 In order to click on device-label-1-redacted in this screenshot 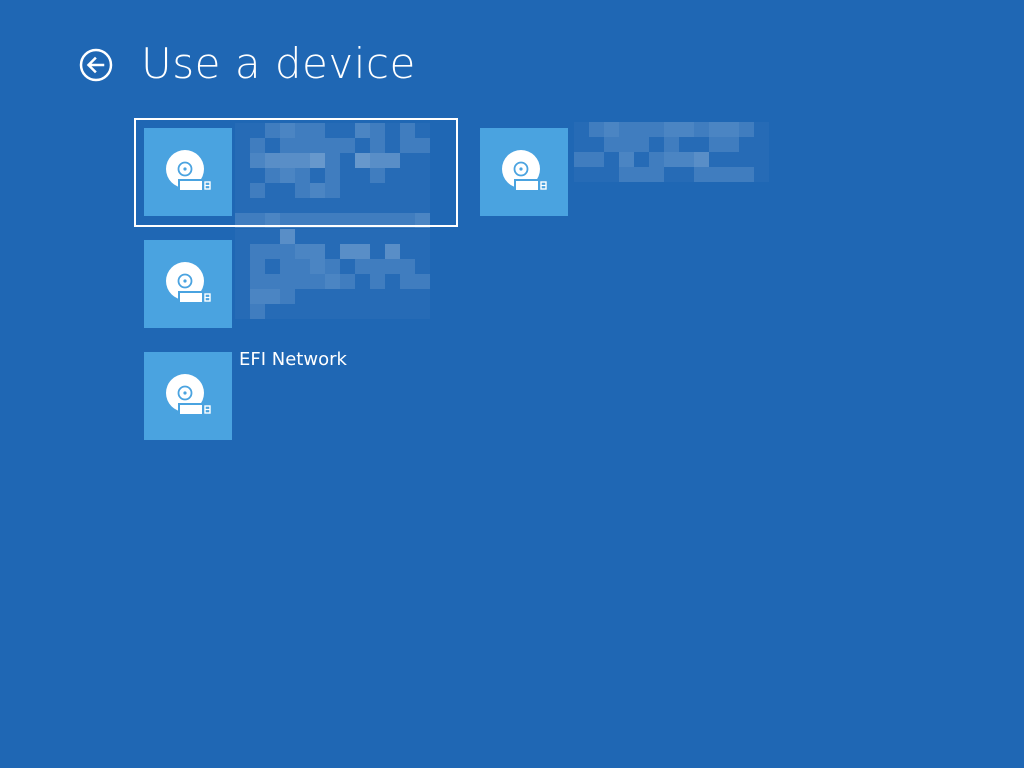, I will do `click(332, 175)`.